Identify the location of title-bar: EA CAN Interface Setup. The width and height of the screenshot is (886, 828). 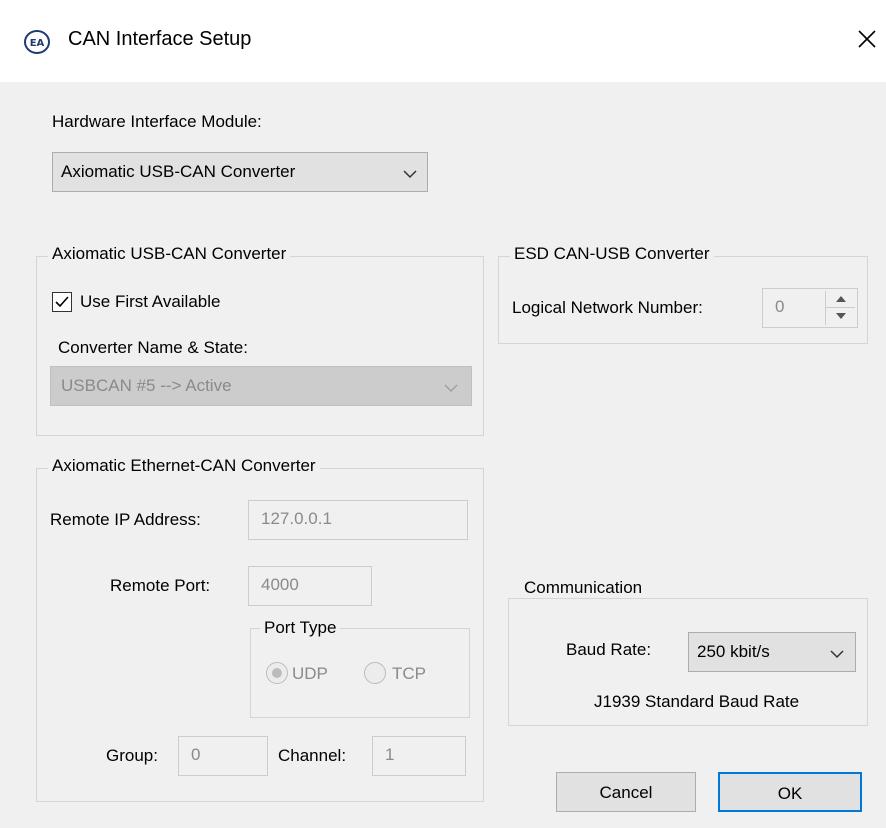
(443, 41).